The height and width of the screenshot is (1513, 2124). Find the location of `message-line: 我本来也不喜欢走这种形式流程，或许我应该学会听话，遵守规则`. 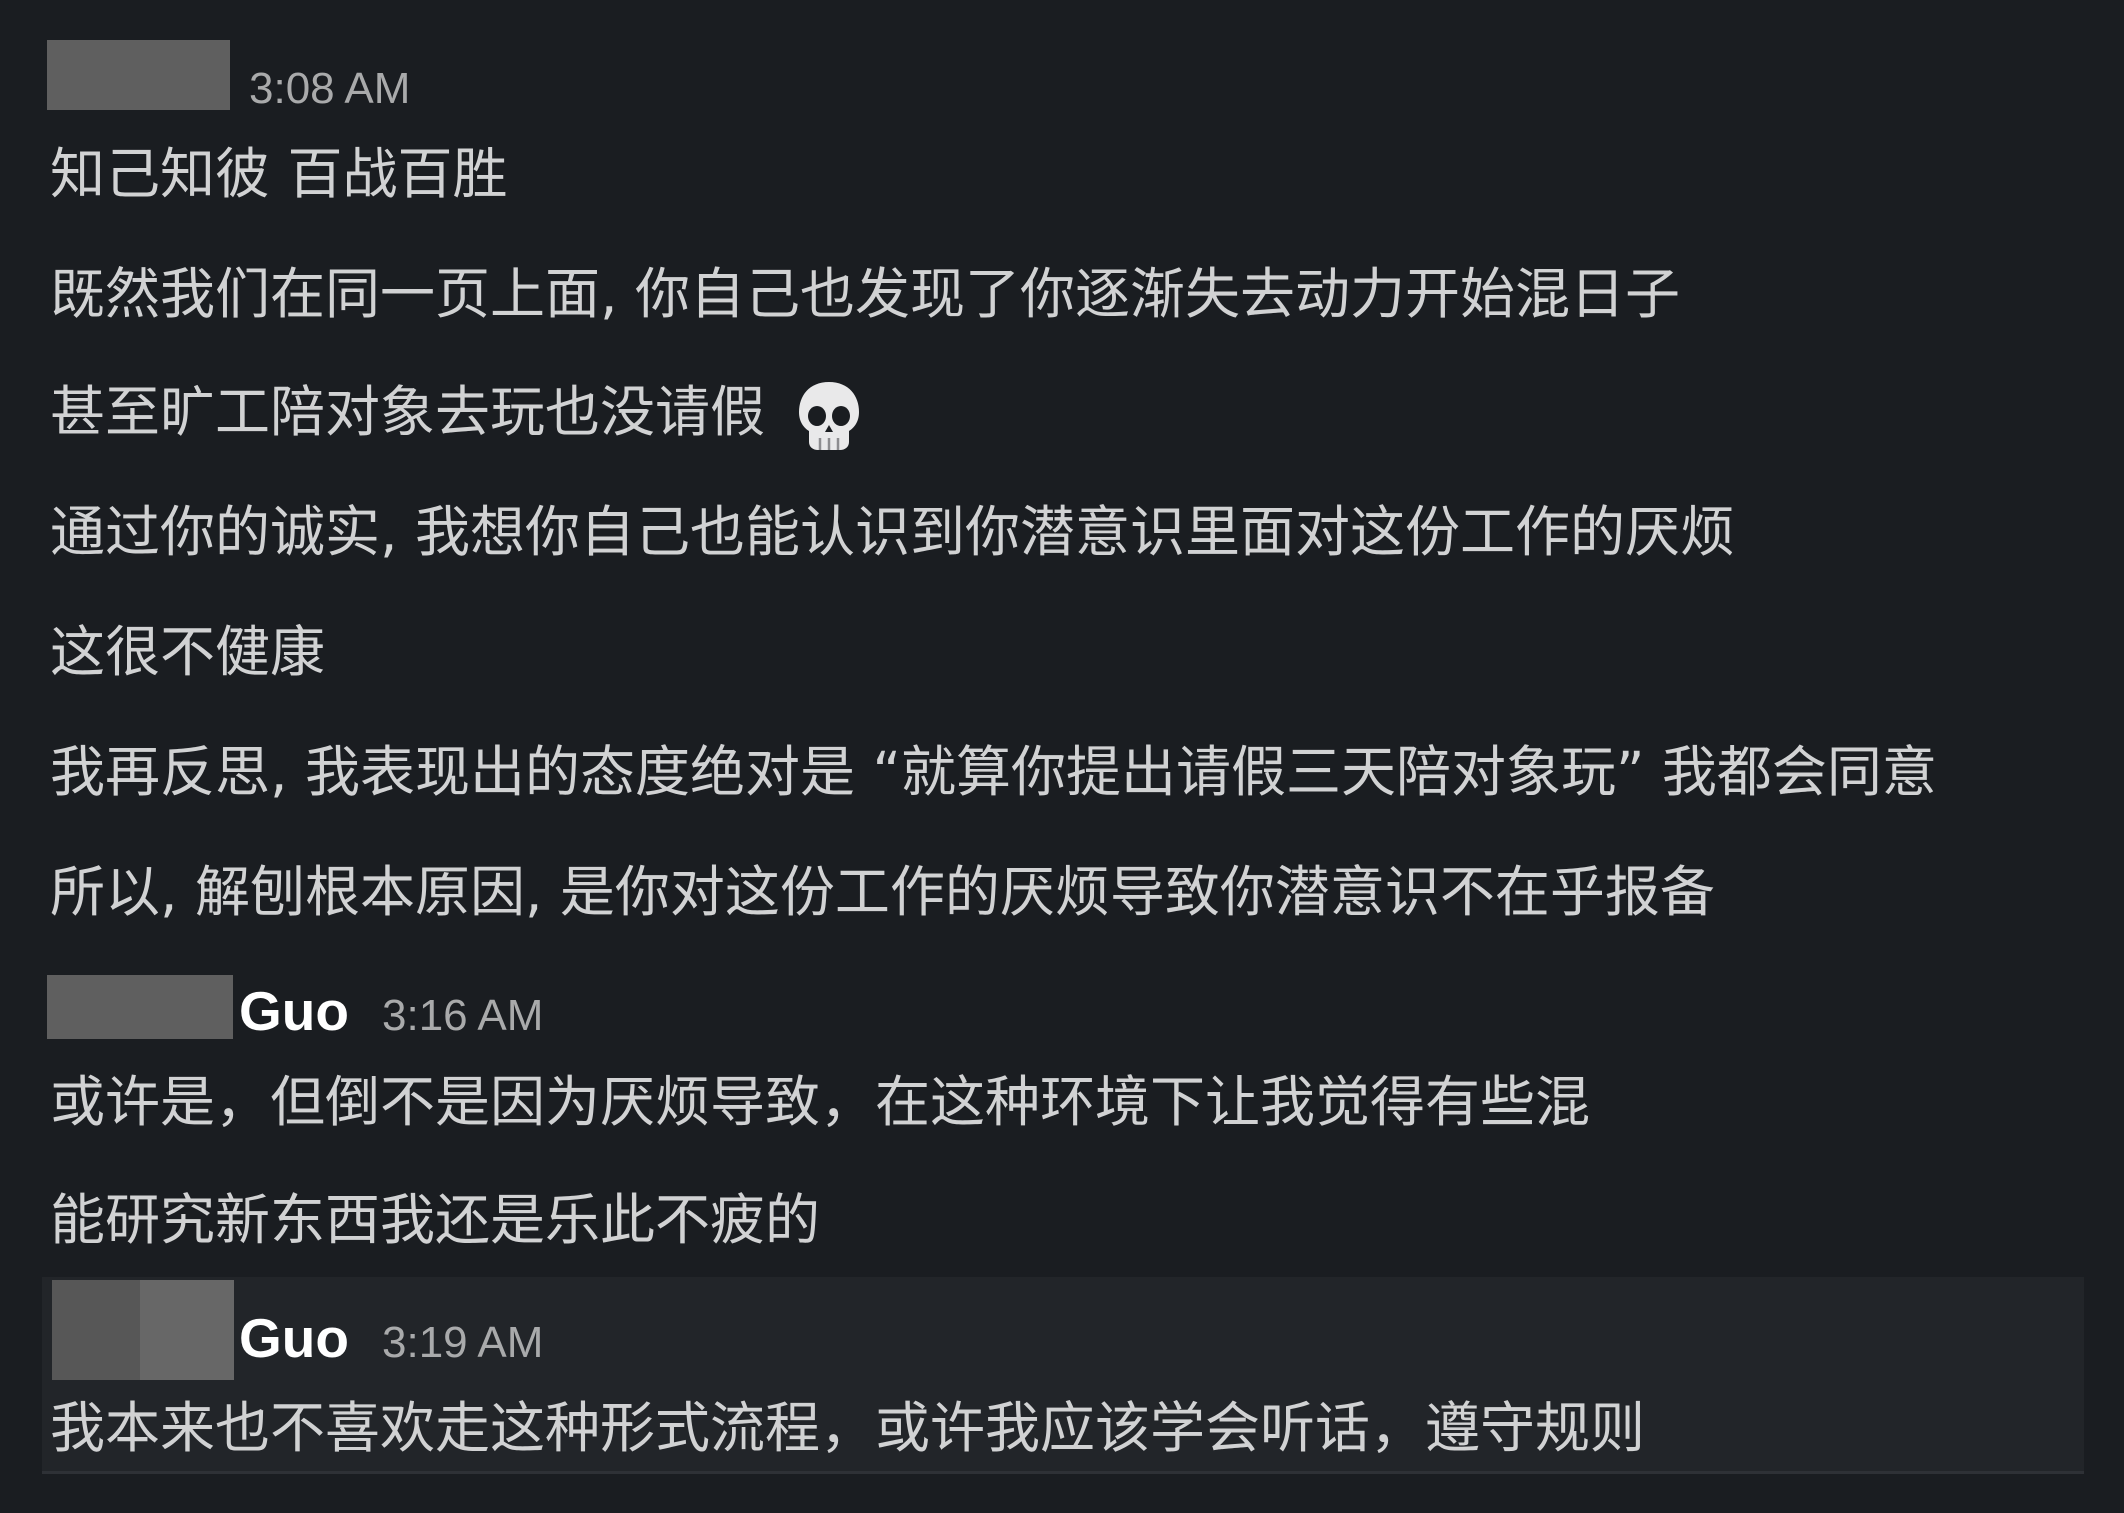

message-line: 我本来也不喜欢走这种形式流程，或许我应该学会听话，遵守规则 is located at coordinates (848, 1428).